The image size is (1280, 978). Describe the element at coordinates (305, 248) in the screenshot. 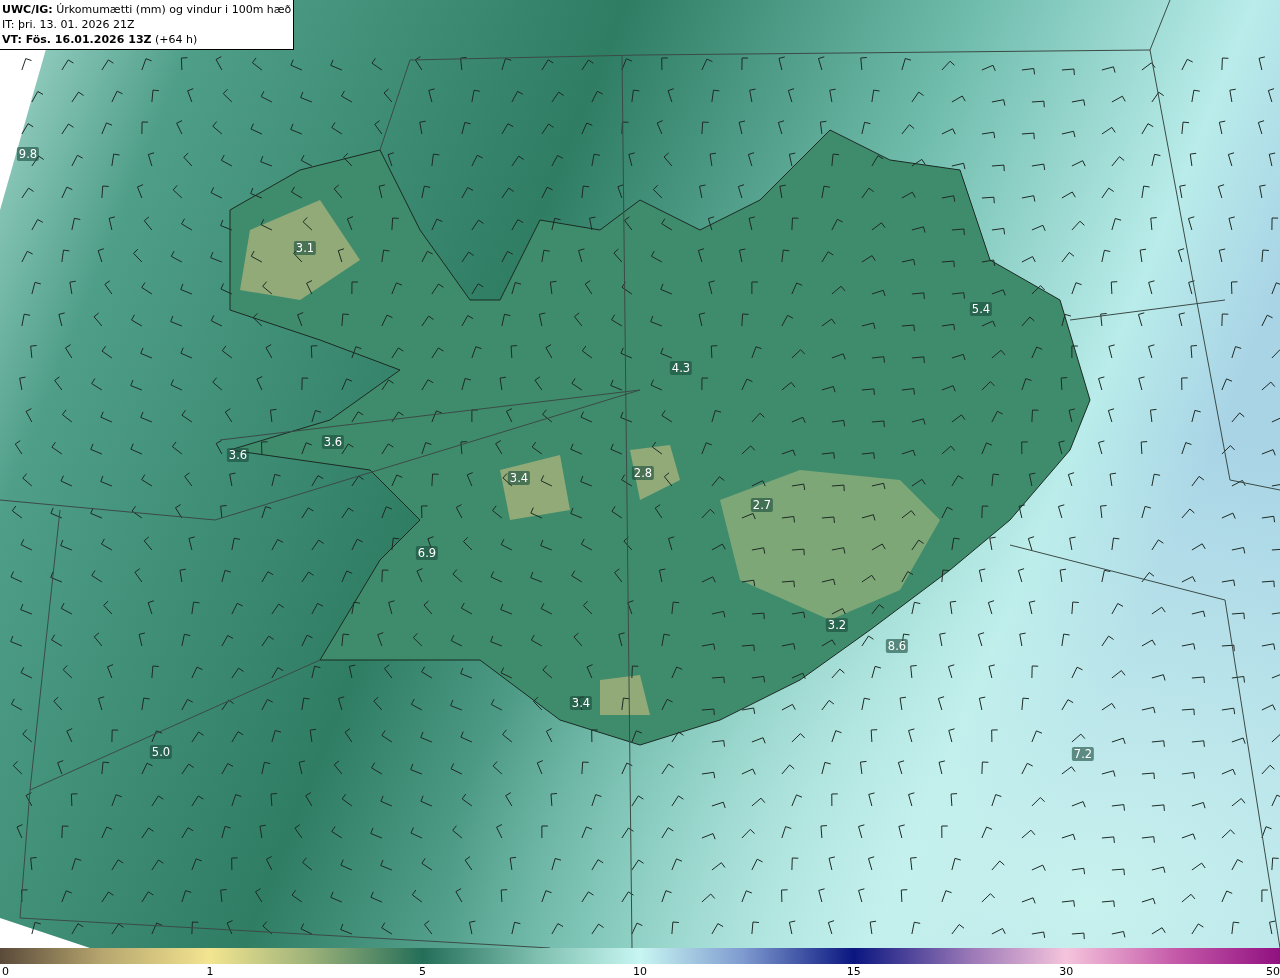

I see `value-label: 3.1` at that location.